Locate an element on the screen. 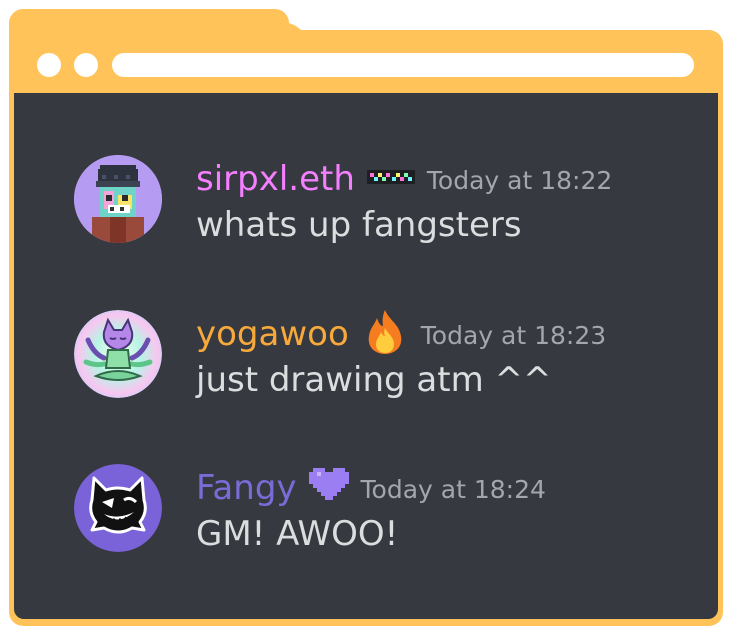 This screenshot has width=732, height=634. message-timestamp: Today at 18:23 is located at coordinates (513, 335).